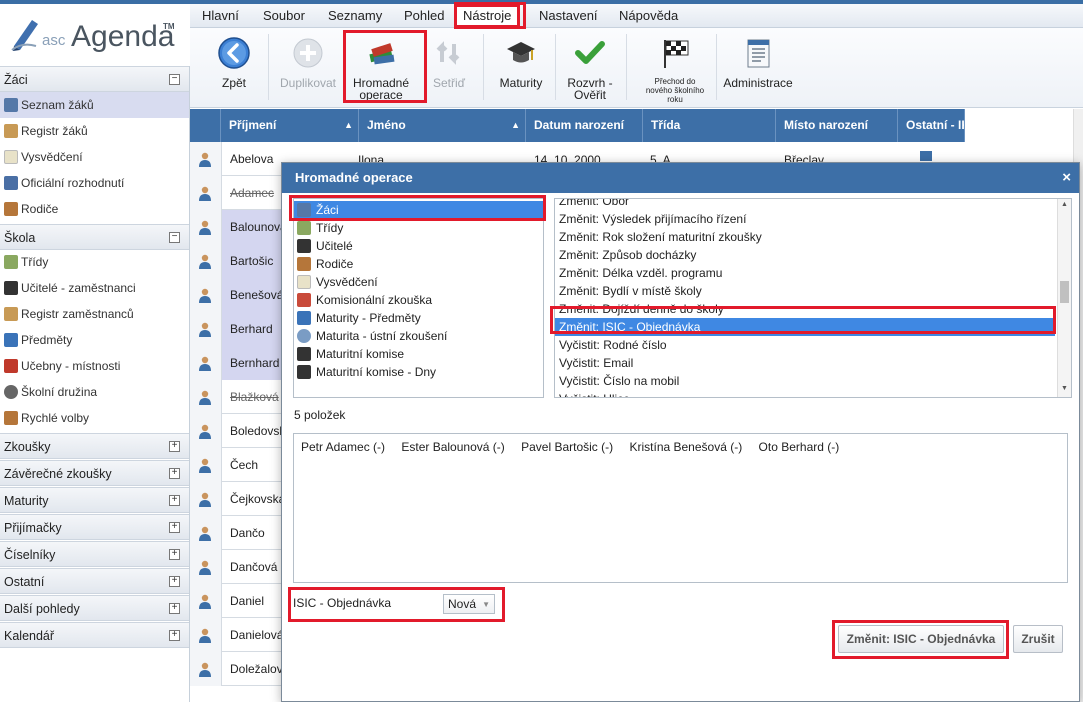 The width and height of the screenshot is (1083, 702). What do you see at coordinates (449, 67) in the screenshot?
I see `sort-button: Setřiď` at bounding box center [449, 67].